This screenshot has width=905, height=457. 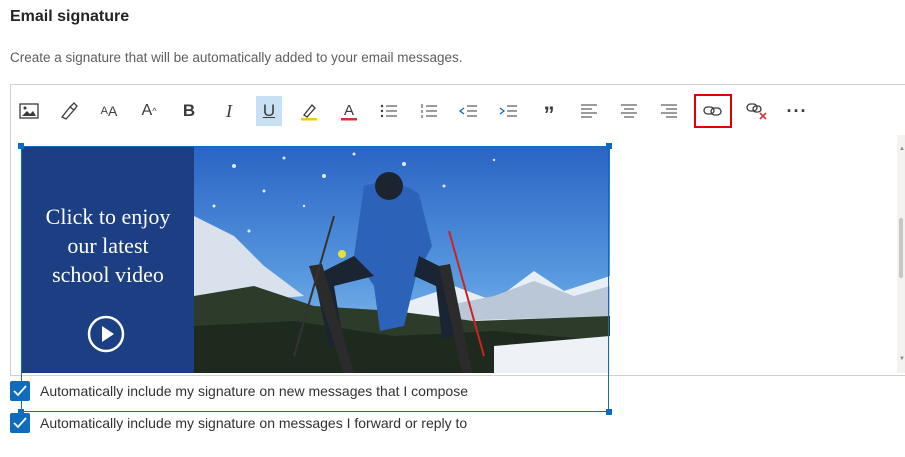 I want to click on cta-line-3: school video, so click(x=108, y=274).